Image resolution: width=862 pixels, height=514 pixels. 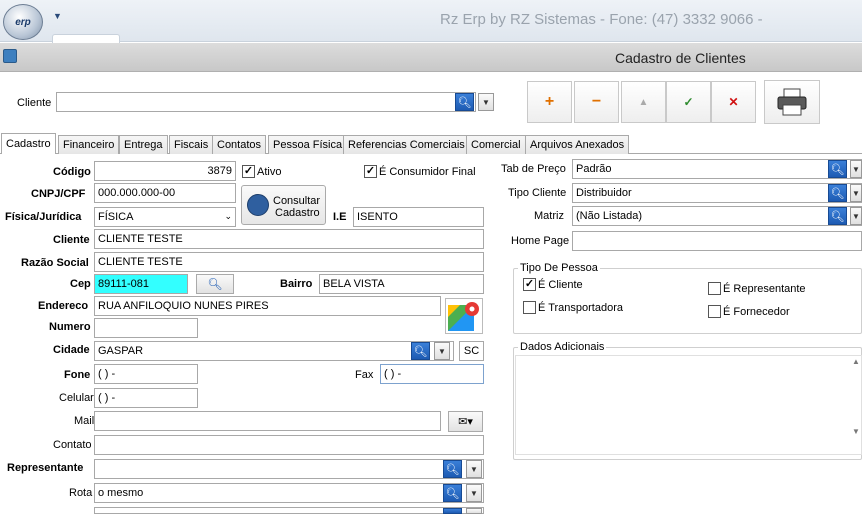 What do you see at coordinates (680, 58) in the screenshot?
I see `window-title: Cadastro de Clientes` at bounding box center [680, 58].